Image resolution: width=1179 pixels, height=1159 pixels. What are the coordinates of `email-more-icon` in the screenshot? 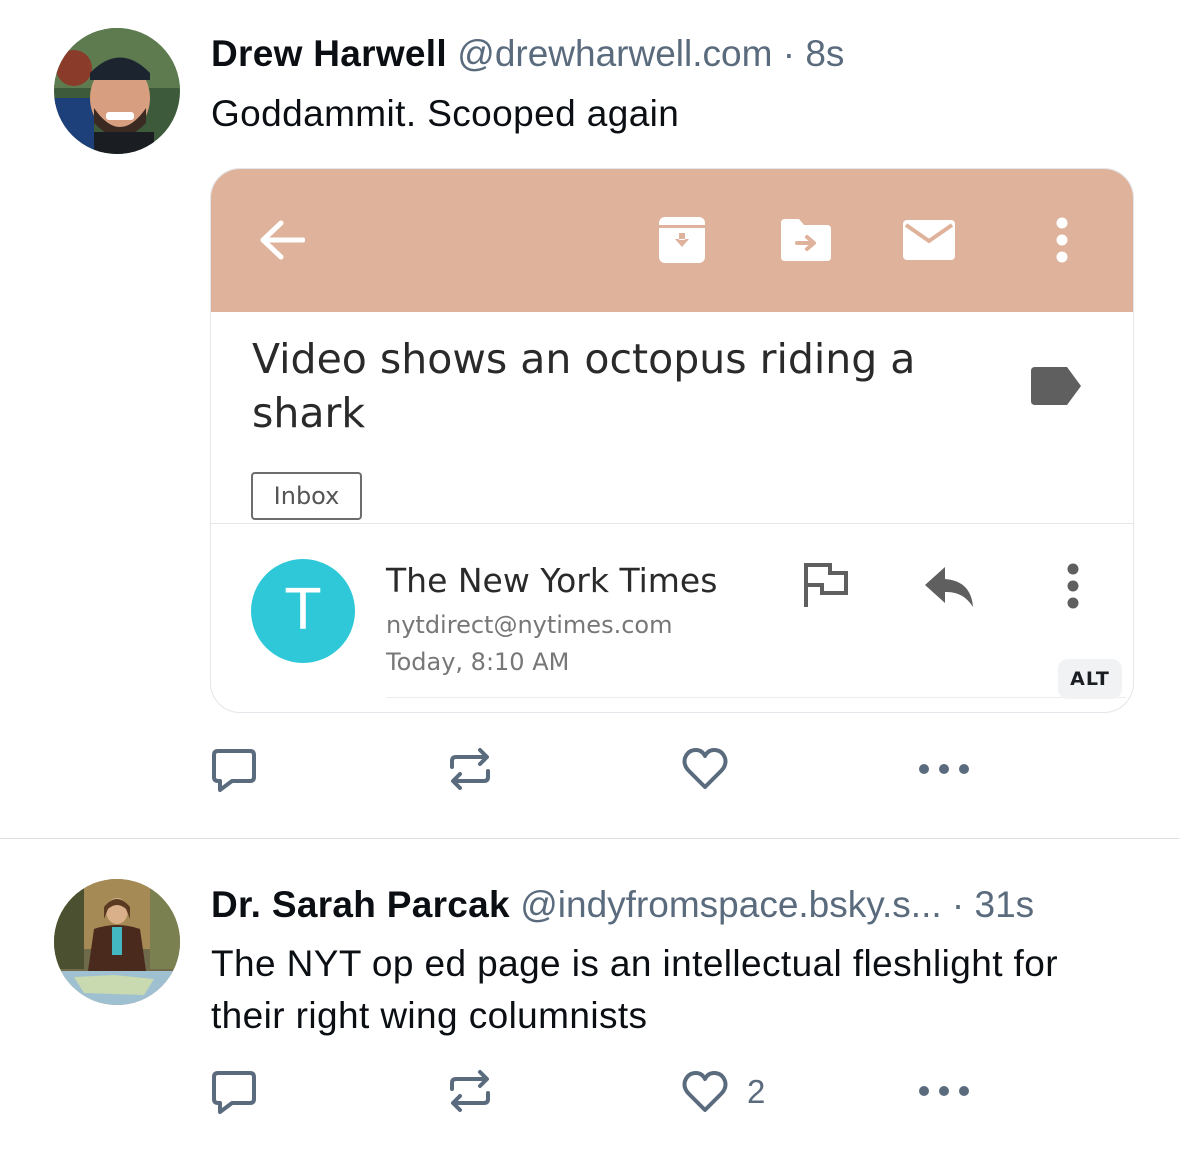 It's located at (1073, 586).